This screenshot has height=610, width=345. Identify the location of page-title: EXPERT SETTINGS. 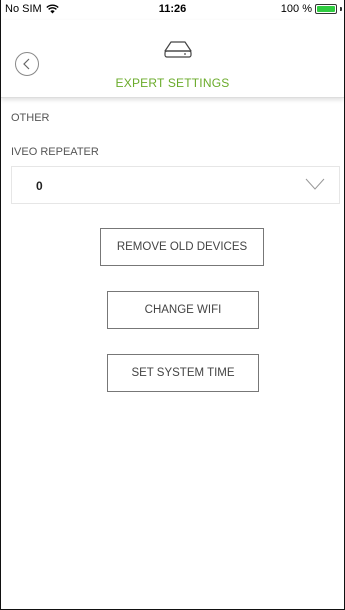
(172, 83).